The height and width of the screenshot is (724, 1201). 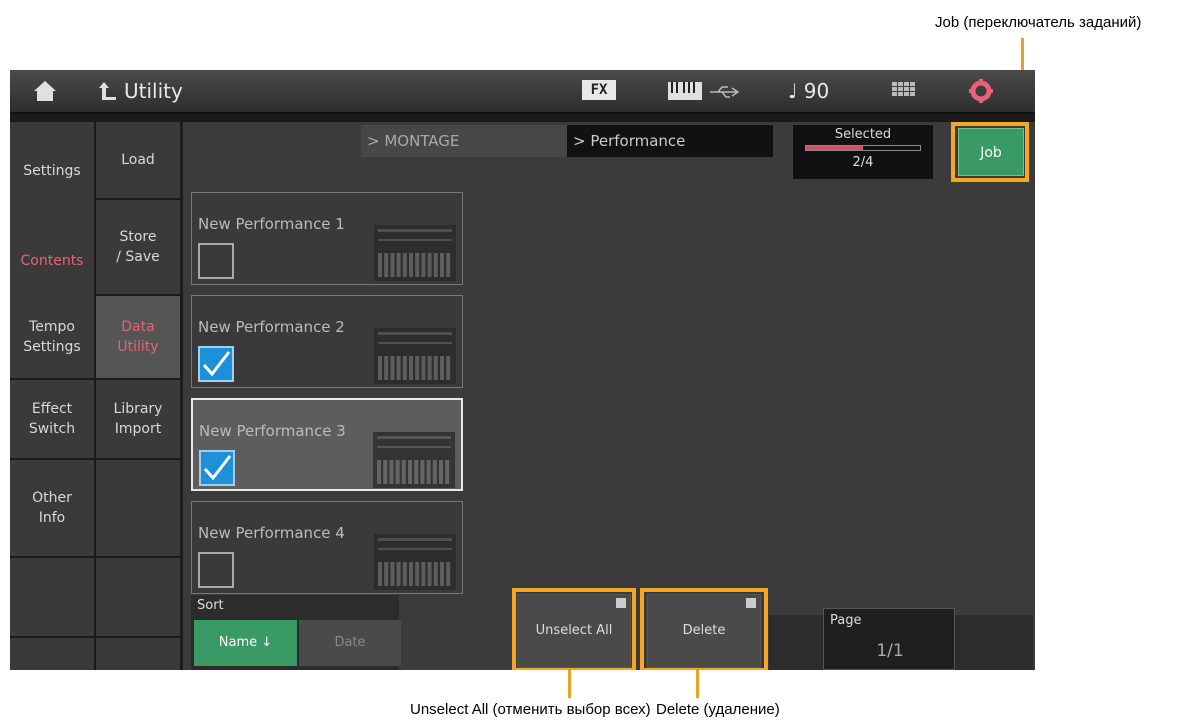 What do you see at coordinates (670, 141) in the screenshot?
I see `breadcrumb-performance: > Performance` at bounding box center [670, 141].